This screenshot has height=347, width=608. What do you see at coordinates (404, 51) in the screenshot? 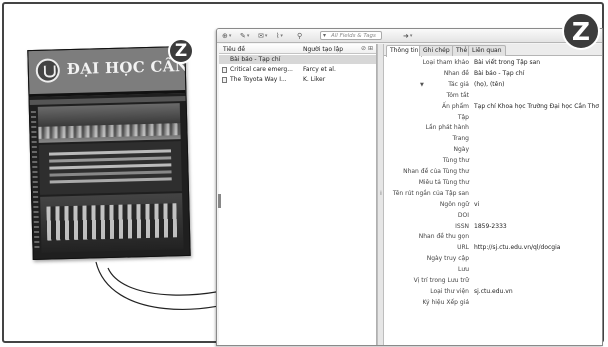
I see `tab-info: Thông tin` at bounding box center [404, 51].